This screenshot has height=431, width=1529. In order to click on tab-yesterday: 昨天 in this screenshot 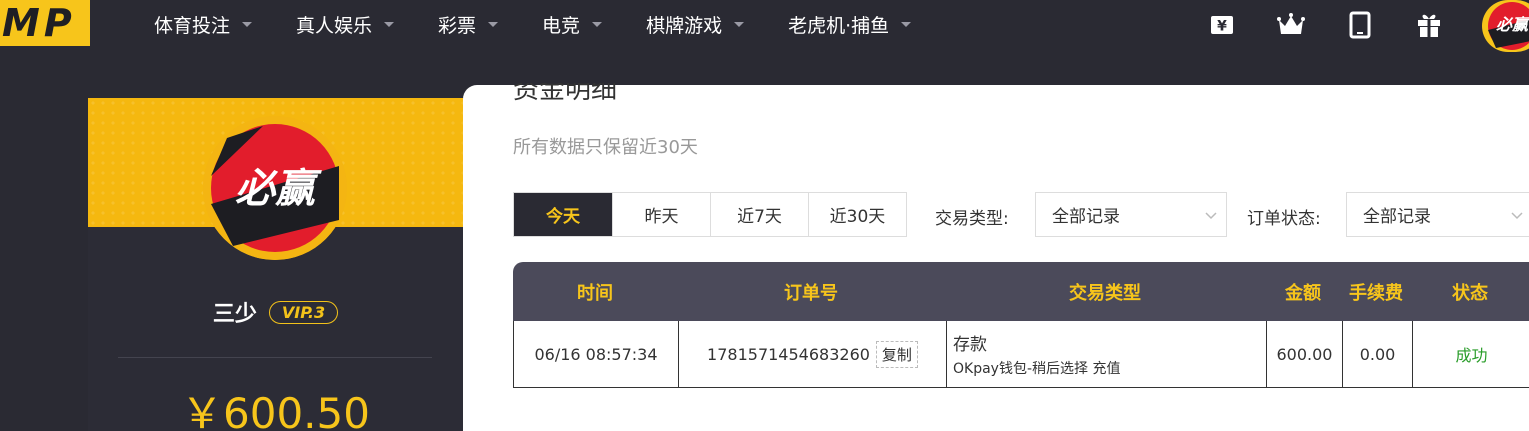, I will do `click(661, 214)`.